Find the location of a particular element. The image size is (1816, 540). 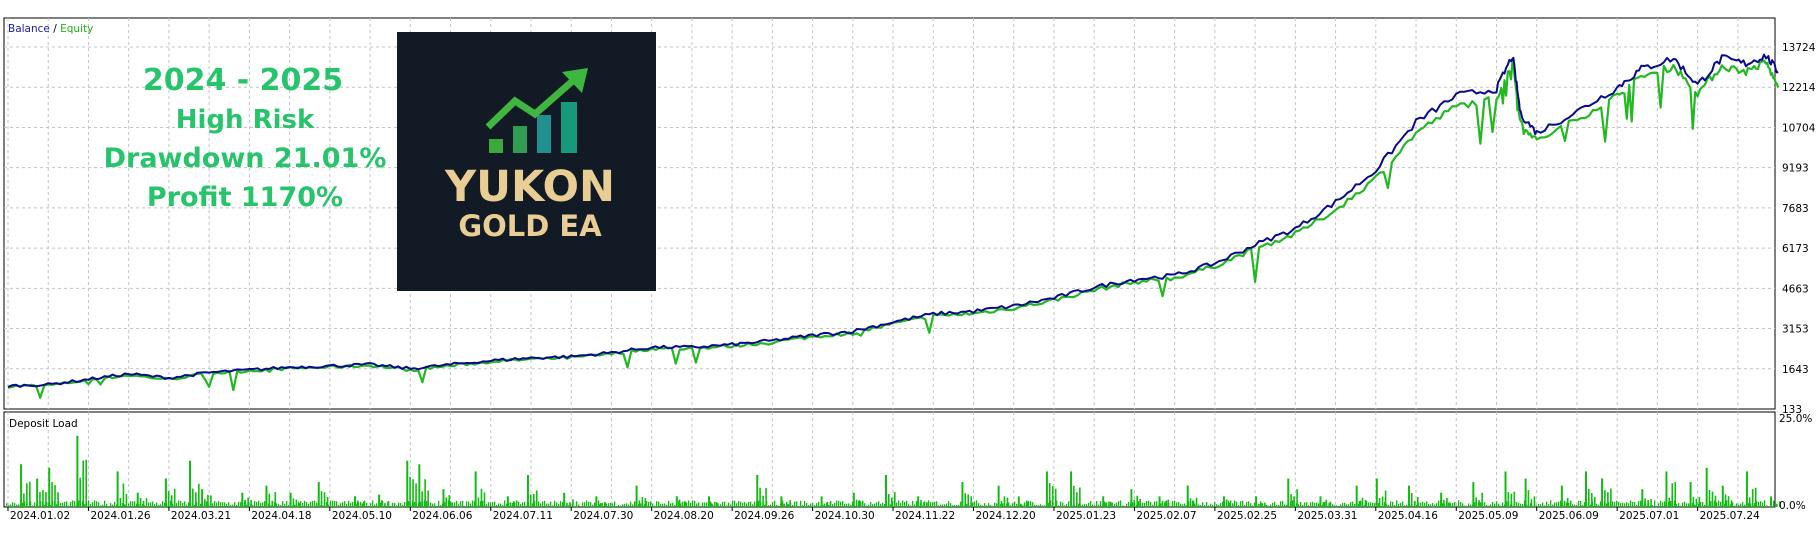

x-tick-label: 2025.03.31 is located at coordinates (1327, 516).